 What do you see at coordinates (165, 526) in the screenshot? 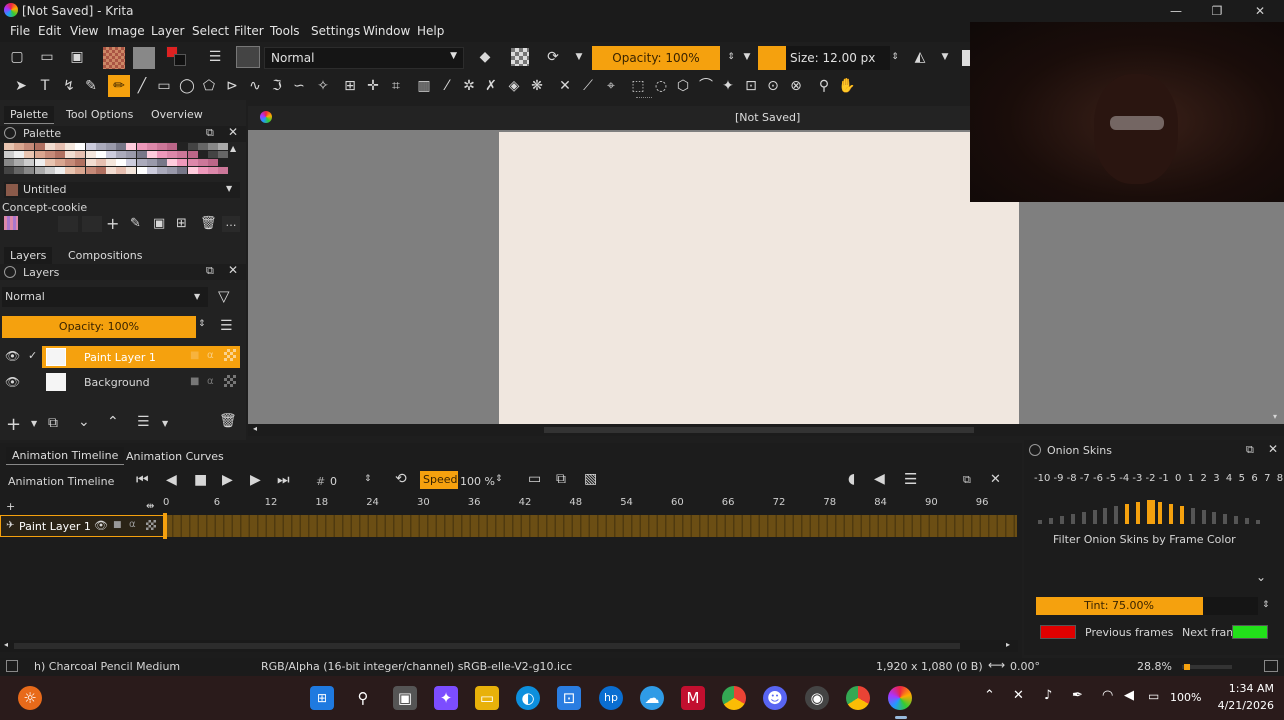
I see `playhead` at bounding box center [165, 526].